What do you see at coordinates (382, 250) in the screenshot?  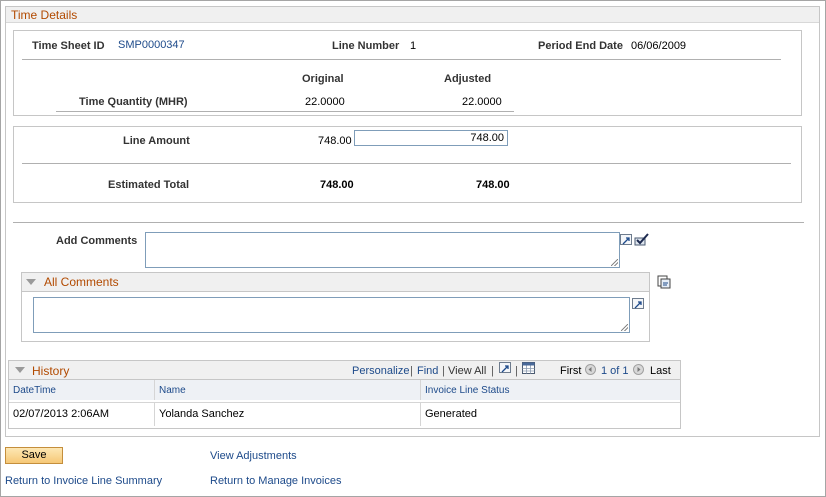 I see `add-comments-textarea` at bounding box center [382, 250].